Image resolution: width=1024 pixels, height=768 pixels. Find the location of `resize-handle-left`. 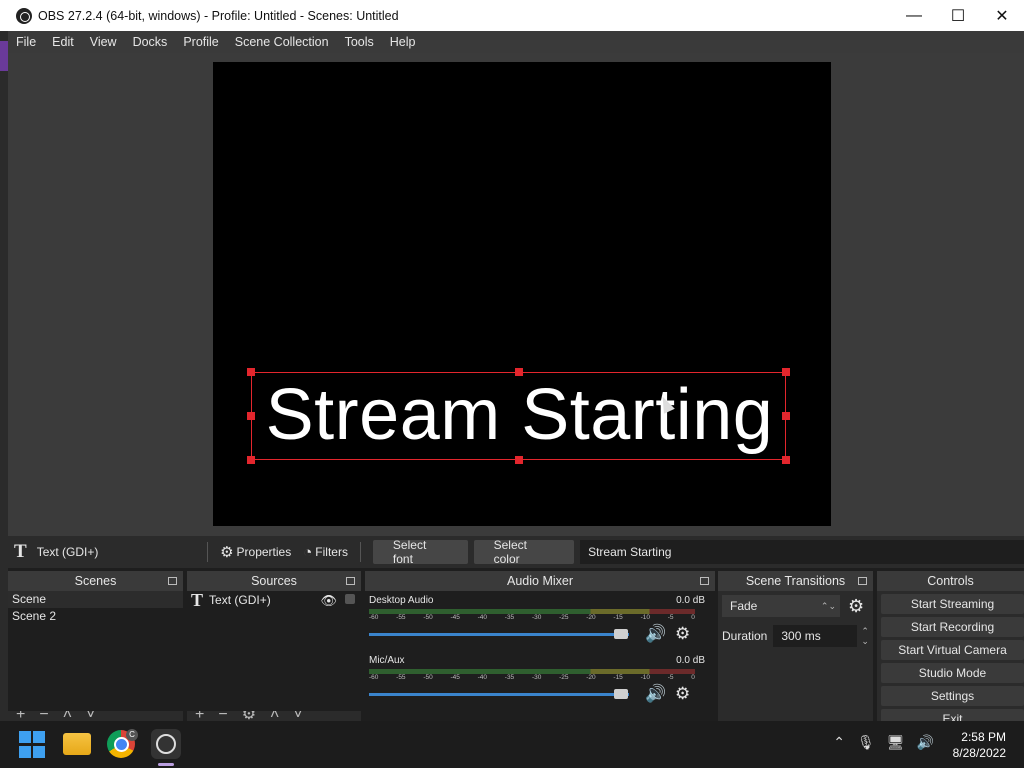

resize-handle-left is located at coordinates (251, 416).